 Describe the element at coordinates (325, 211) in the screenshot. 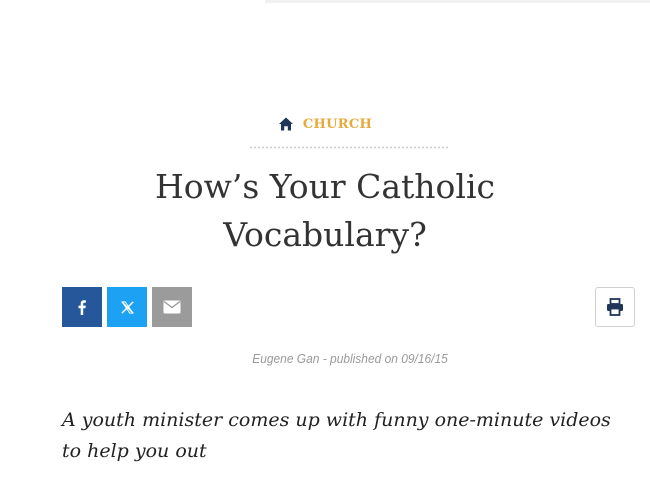

I see `article-title: How’s Your Catholic Vocabulary?` at that location.